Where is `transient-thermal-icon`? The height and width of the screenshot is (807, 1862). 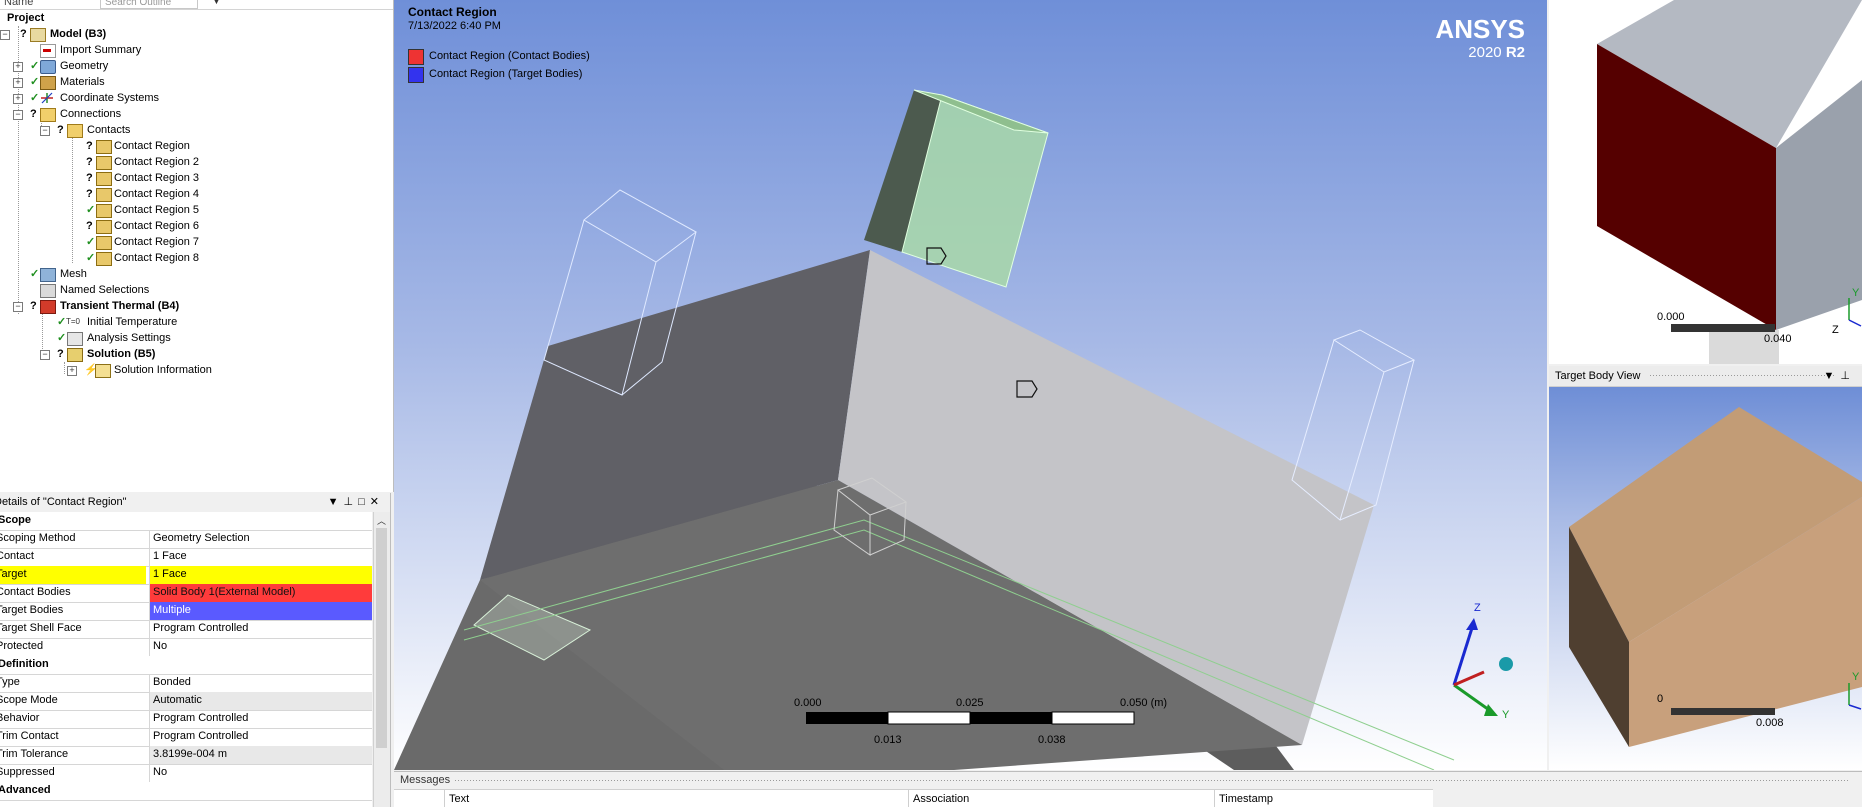 transient-thermal-icon is located at coordinates (48, 307).